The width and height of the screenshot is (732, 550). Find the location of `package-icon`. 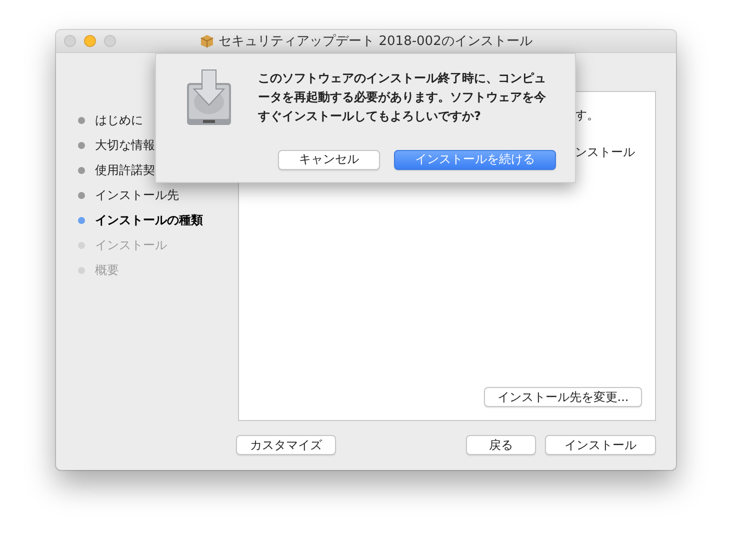

package-icon is located at coordinates (207, 41).